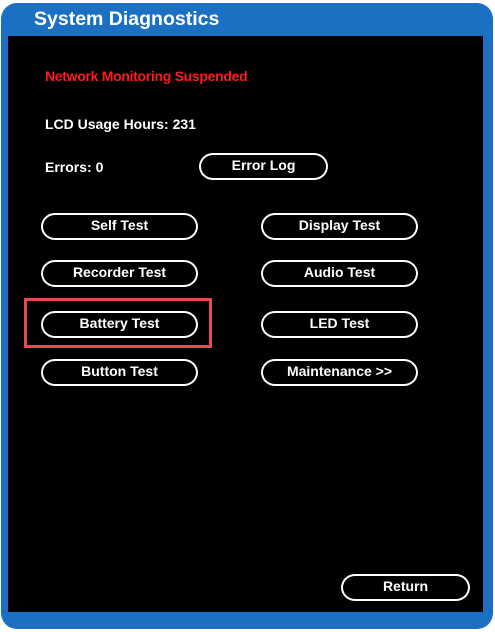 Image resolution: width=495 pixels, height=632 pixels. I want to click on battery-test-button: Battery Test, so click(119, 324).